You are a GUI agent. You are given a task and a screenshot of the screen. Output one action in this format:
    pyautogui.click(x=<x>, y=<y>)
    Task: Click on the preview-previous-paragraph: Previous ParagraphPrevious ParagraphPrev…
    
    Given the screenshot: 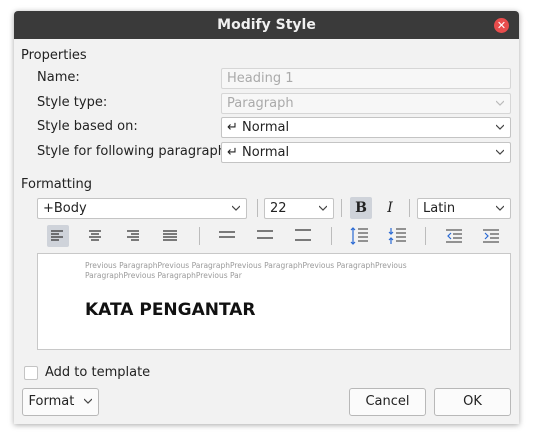 What is the action you would take?
    pyautogui.click(x=265, y=271)
    